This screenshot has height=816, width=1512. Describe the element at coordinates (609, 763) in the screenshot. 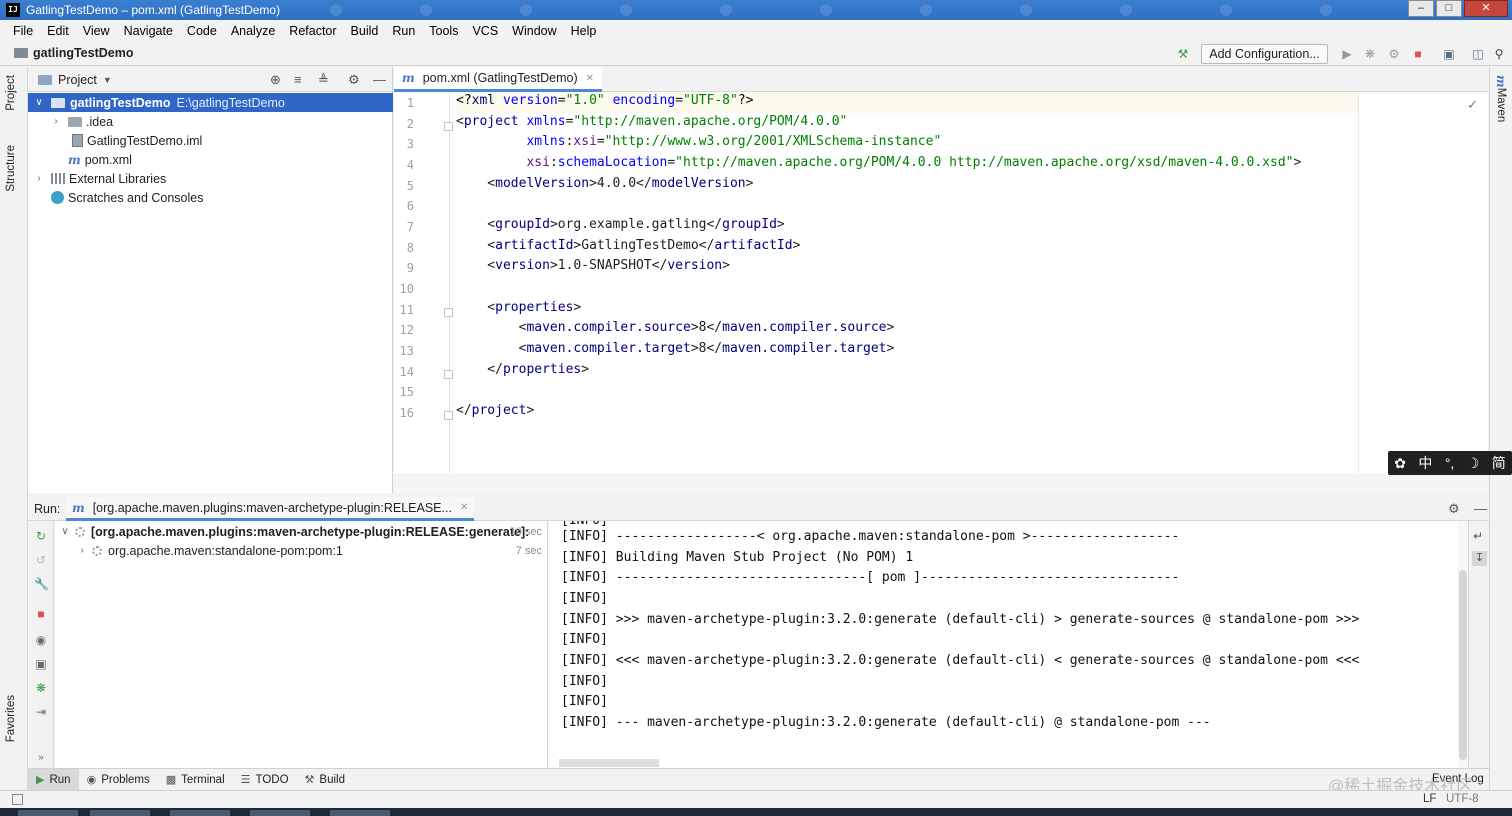

I see `console-horizontal-scrollbar` at that location.